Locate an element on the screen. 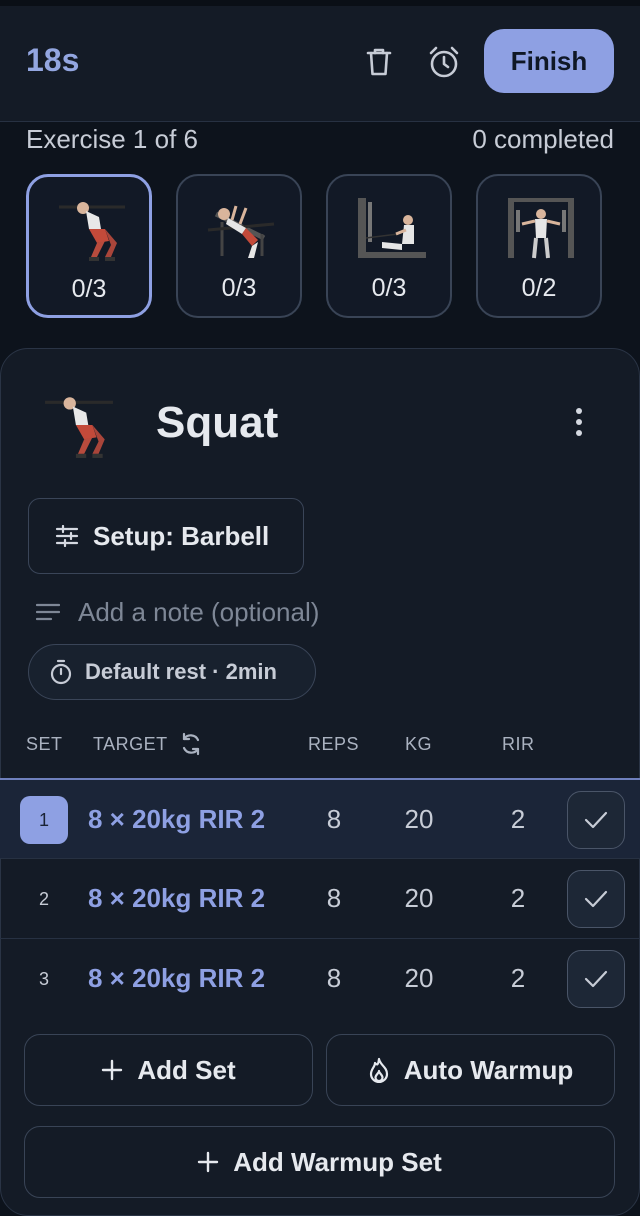 The width and height of the screenshot is (640, 1216). tune-icon is located at coordinates (67, 536).